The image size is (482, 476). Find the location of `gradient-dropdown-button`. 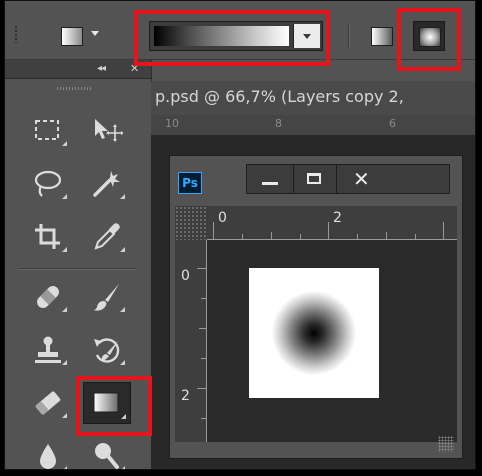

gradient-dropdown-button is located at coordinates (306, 36).